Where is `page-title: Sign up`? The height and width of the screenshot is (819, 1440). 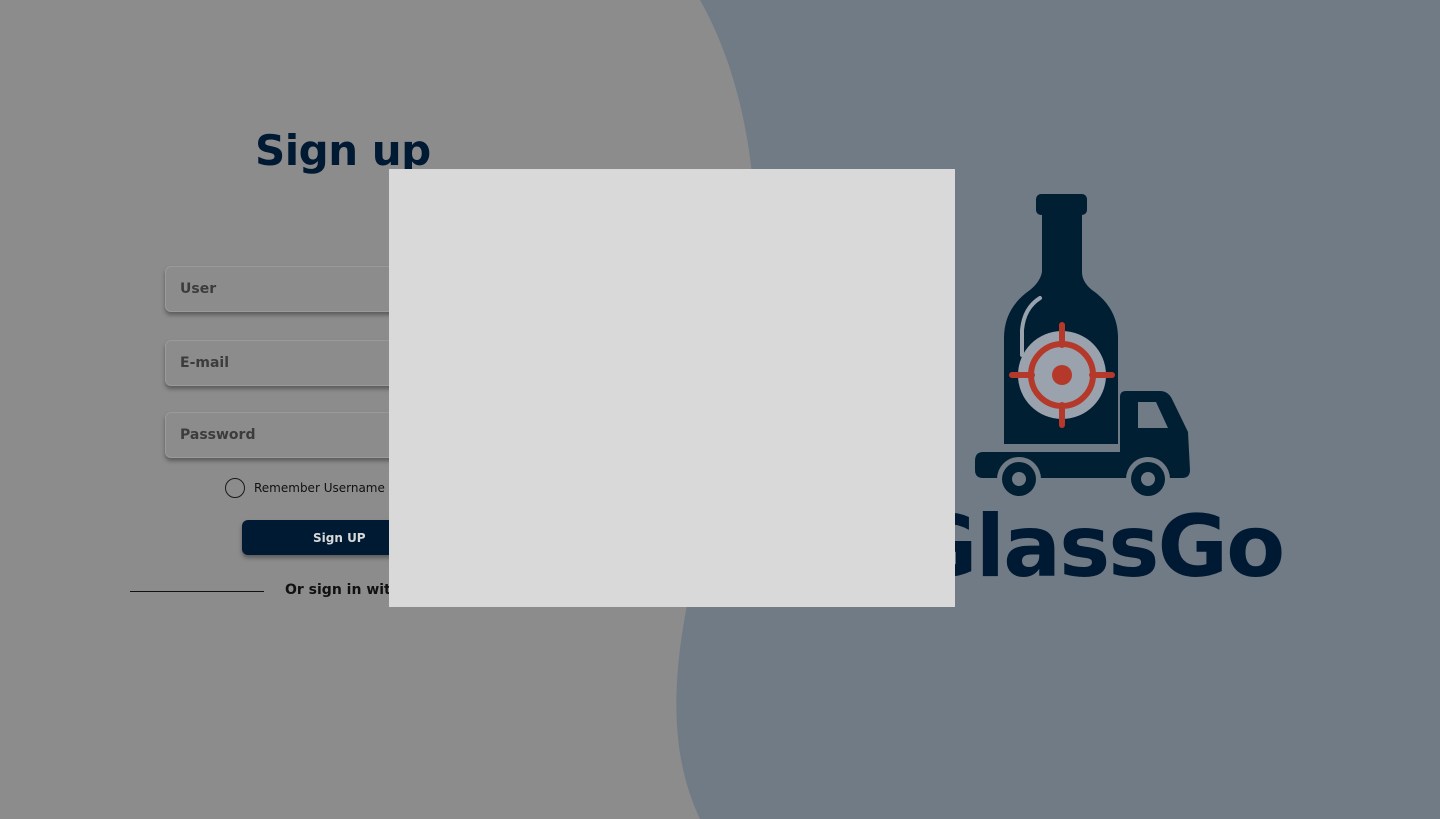
page-title: Sign up is located at coordinates (343, 150).